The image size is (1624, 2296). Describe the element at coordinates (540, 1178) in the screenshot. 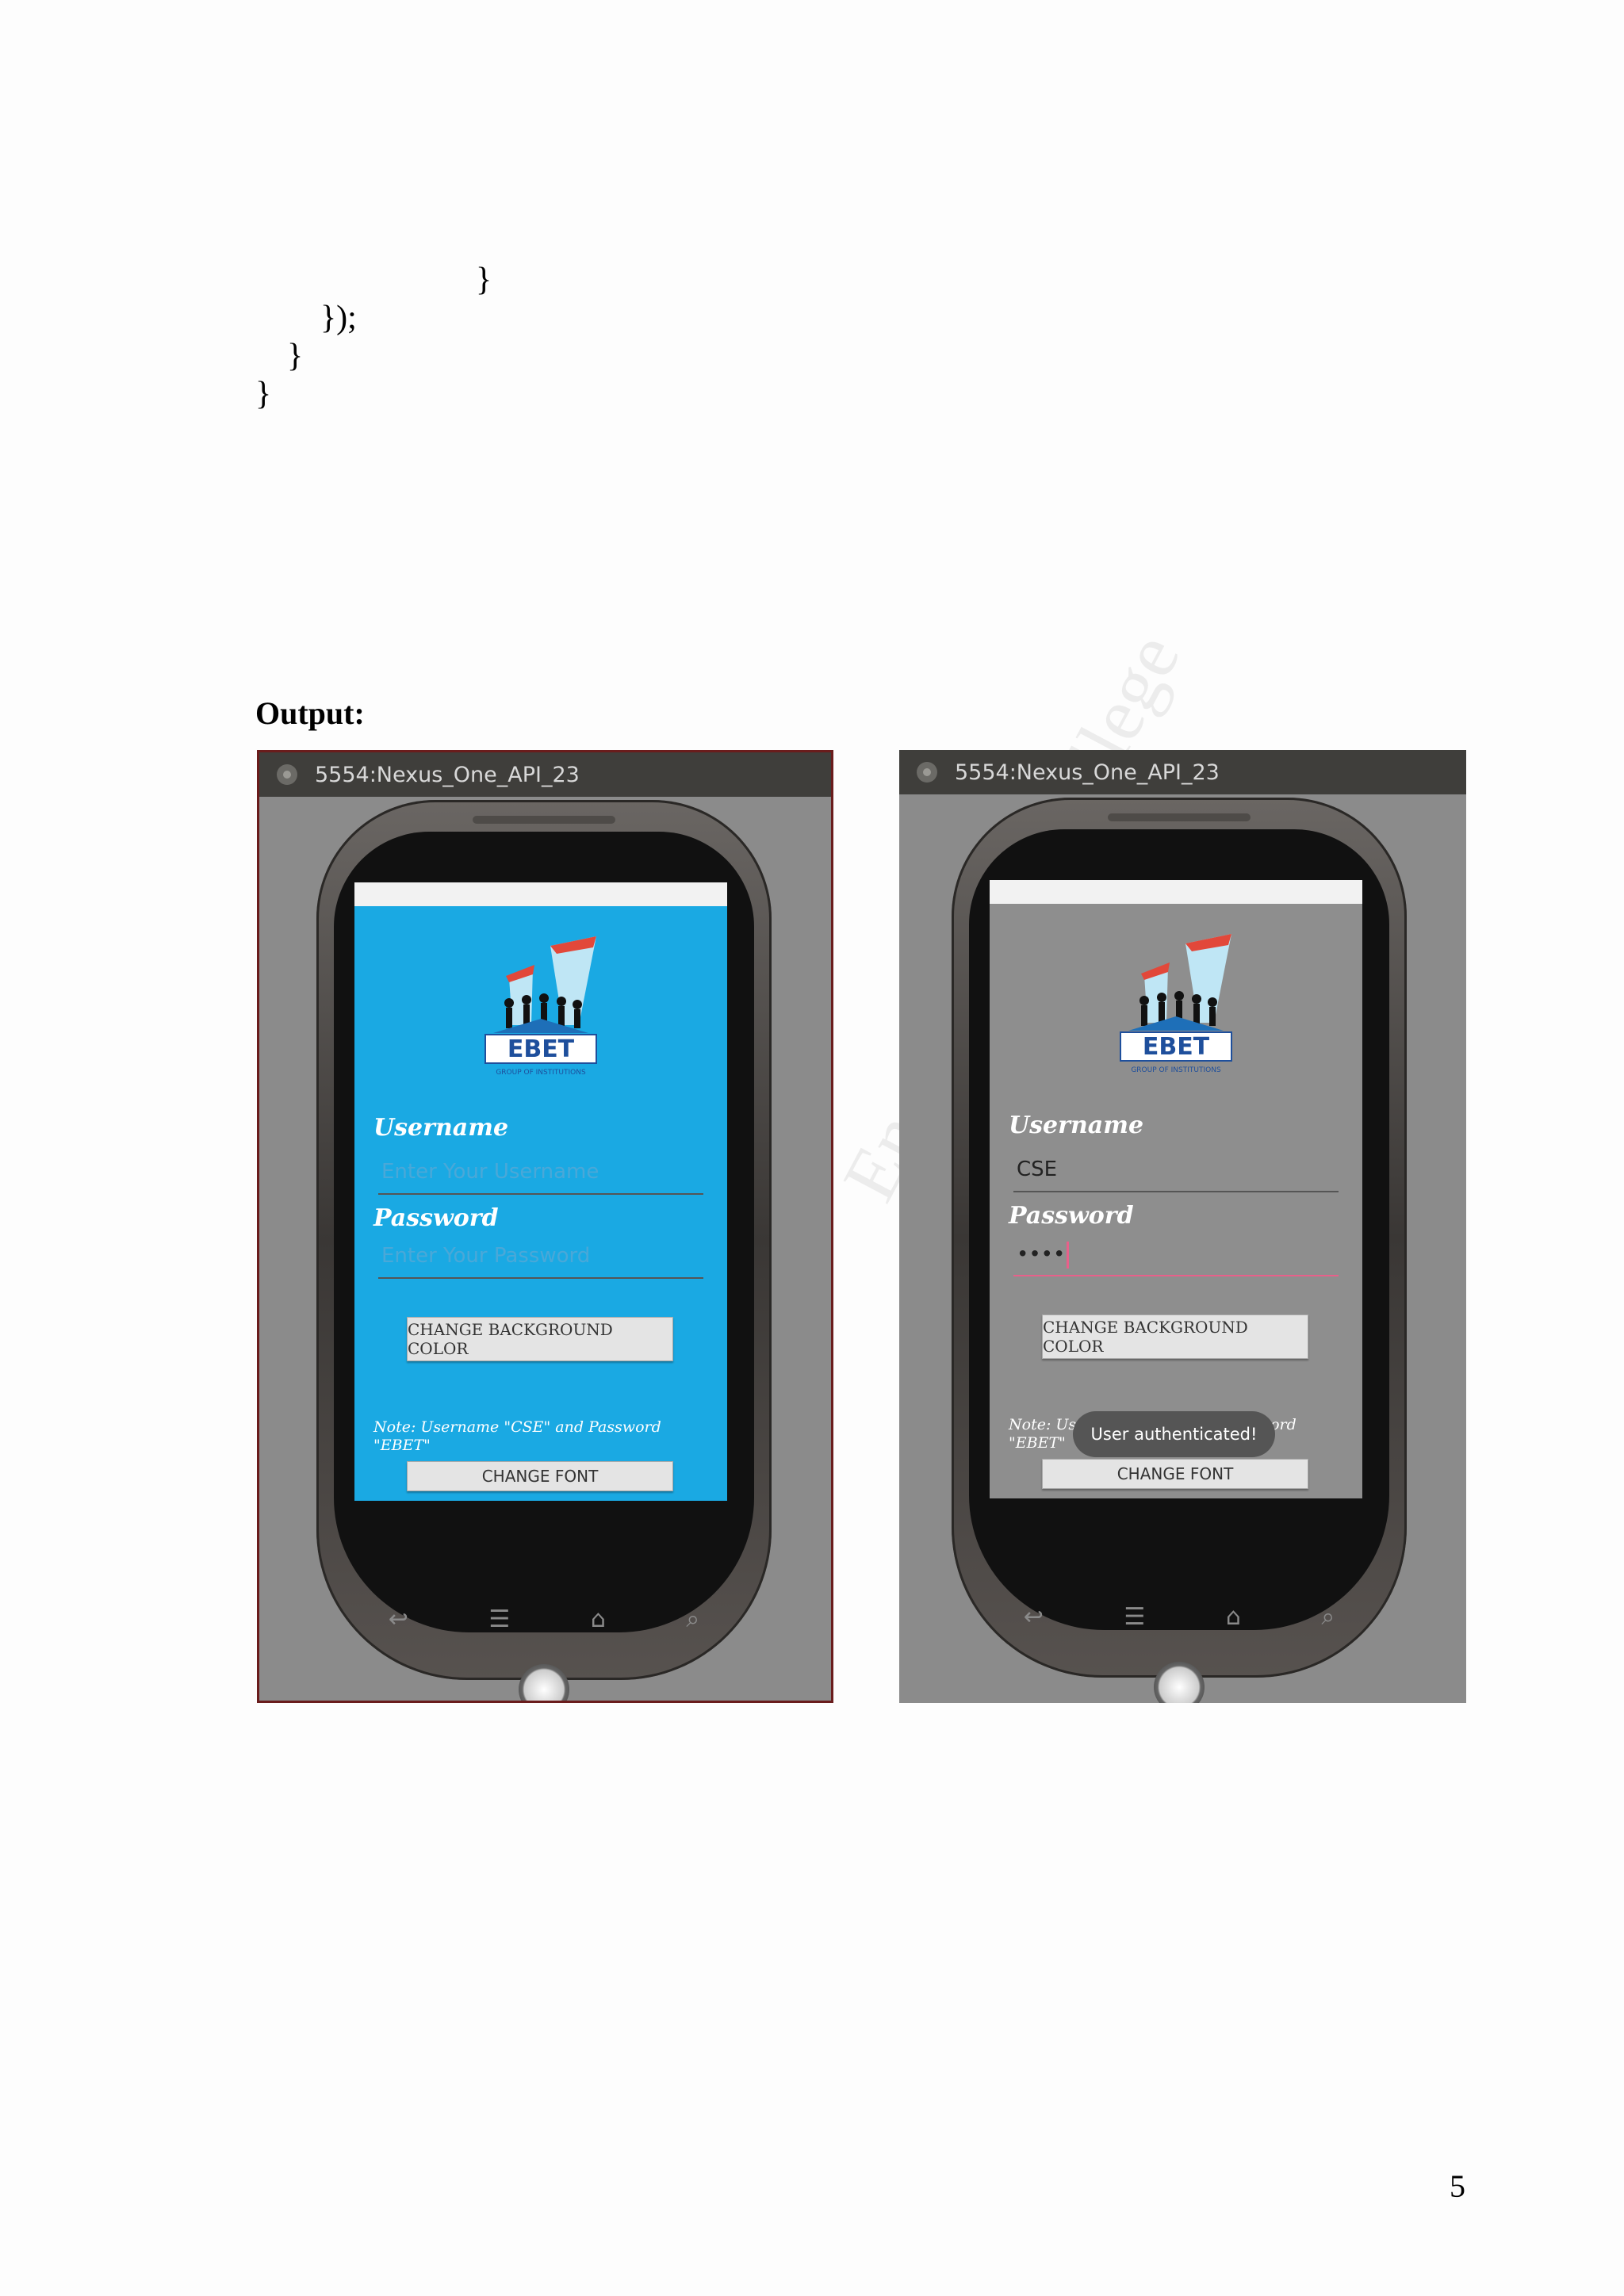

I see `username-input: Enter Your Username` at that location.